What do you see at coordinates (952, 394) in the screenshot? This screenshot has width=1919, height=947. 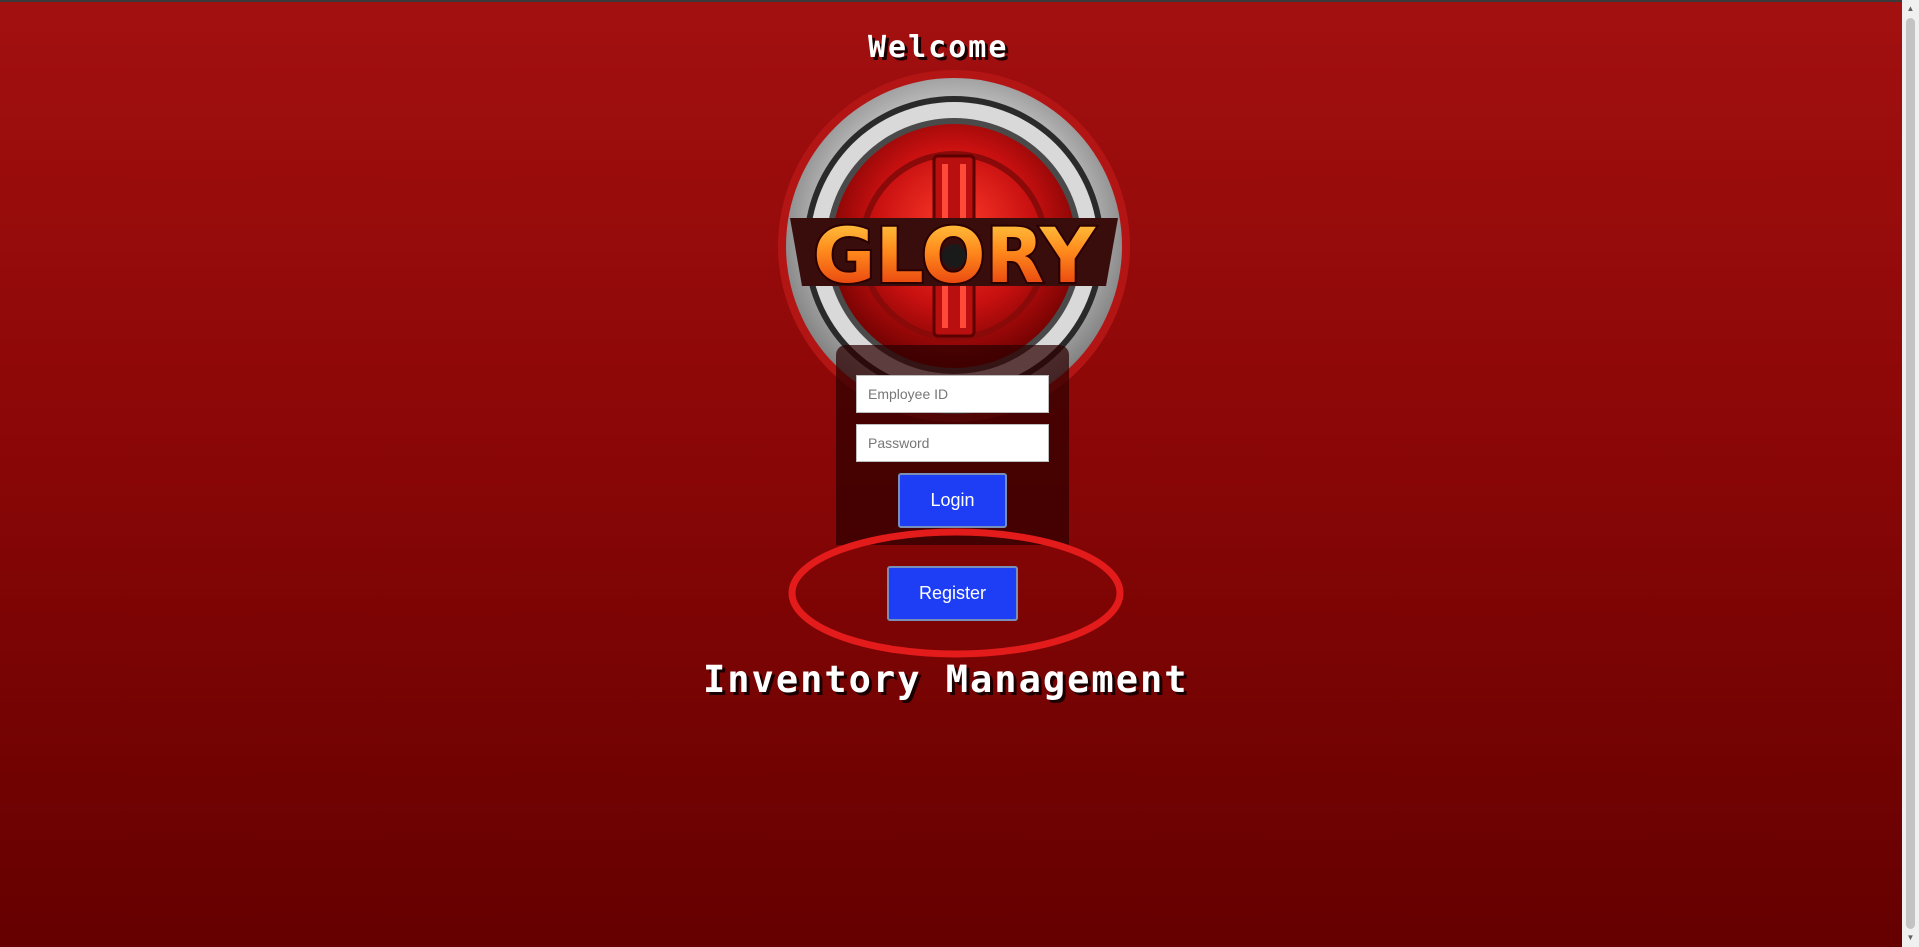 I see `employee-id-input` at bounding box center [952, 394].